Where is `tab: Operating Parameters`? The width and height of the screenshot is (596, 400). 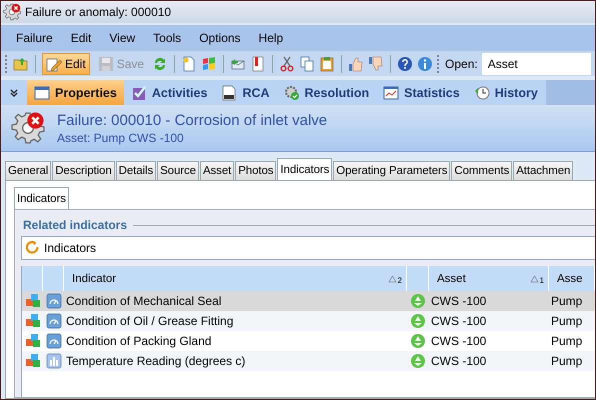 tab: Operating Parameters is located at coordinates (391, 170).